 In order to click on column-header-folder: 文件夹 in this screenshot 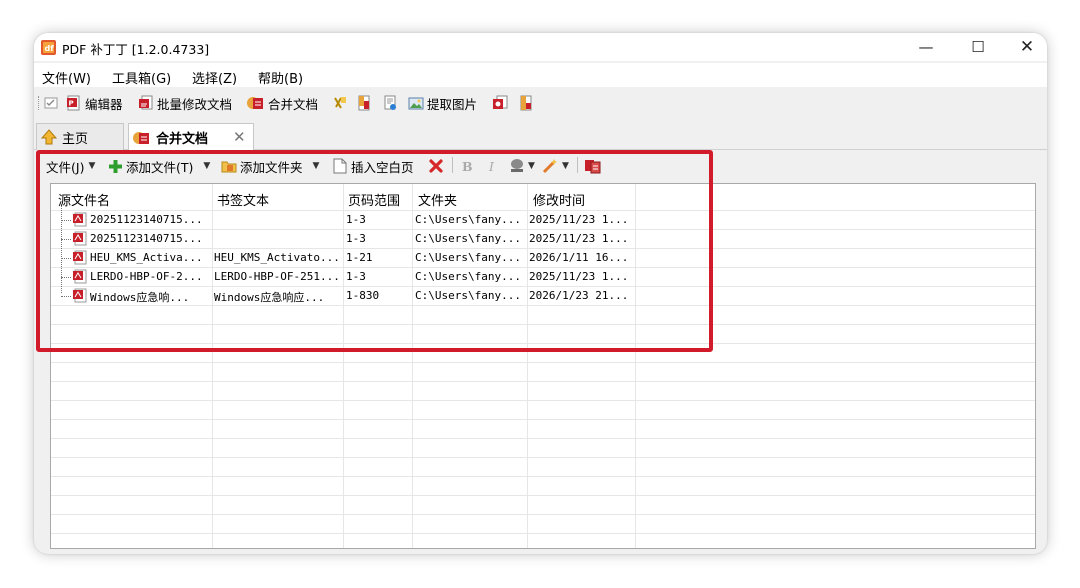, I will do `click(437, 199)`.